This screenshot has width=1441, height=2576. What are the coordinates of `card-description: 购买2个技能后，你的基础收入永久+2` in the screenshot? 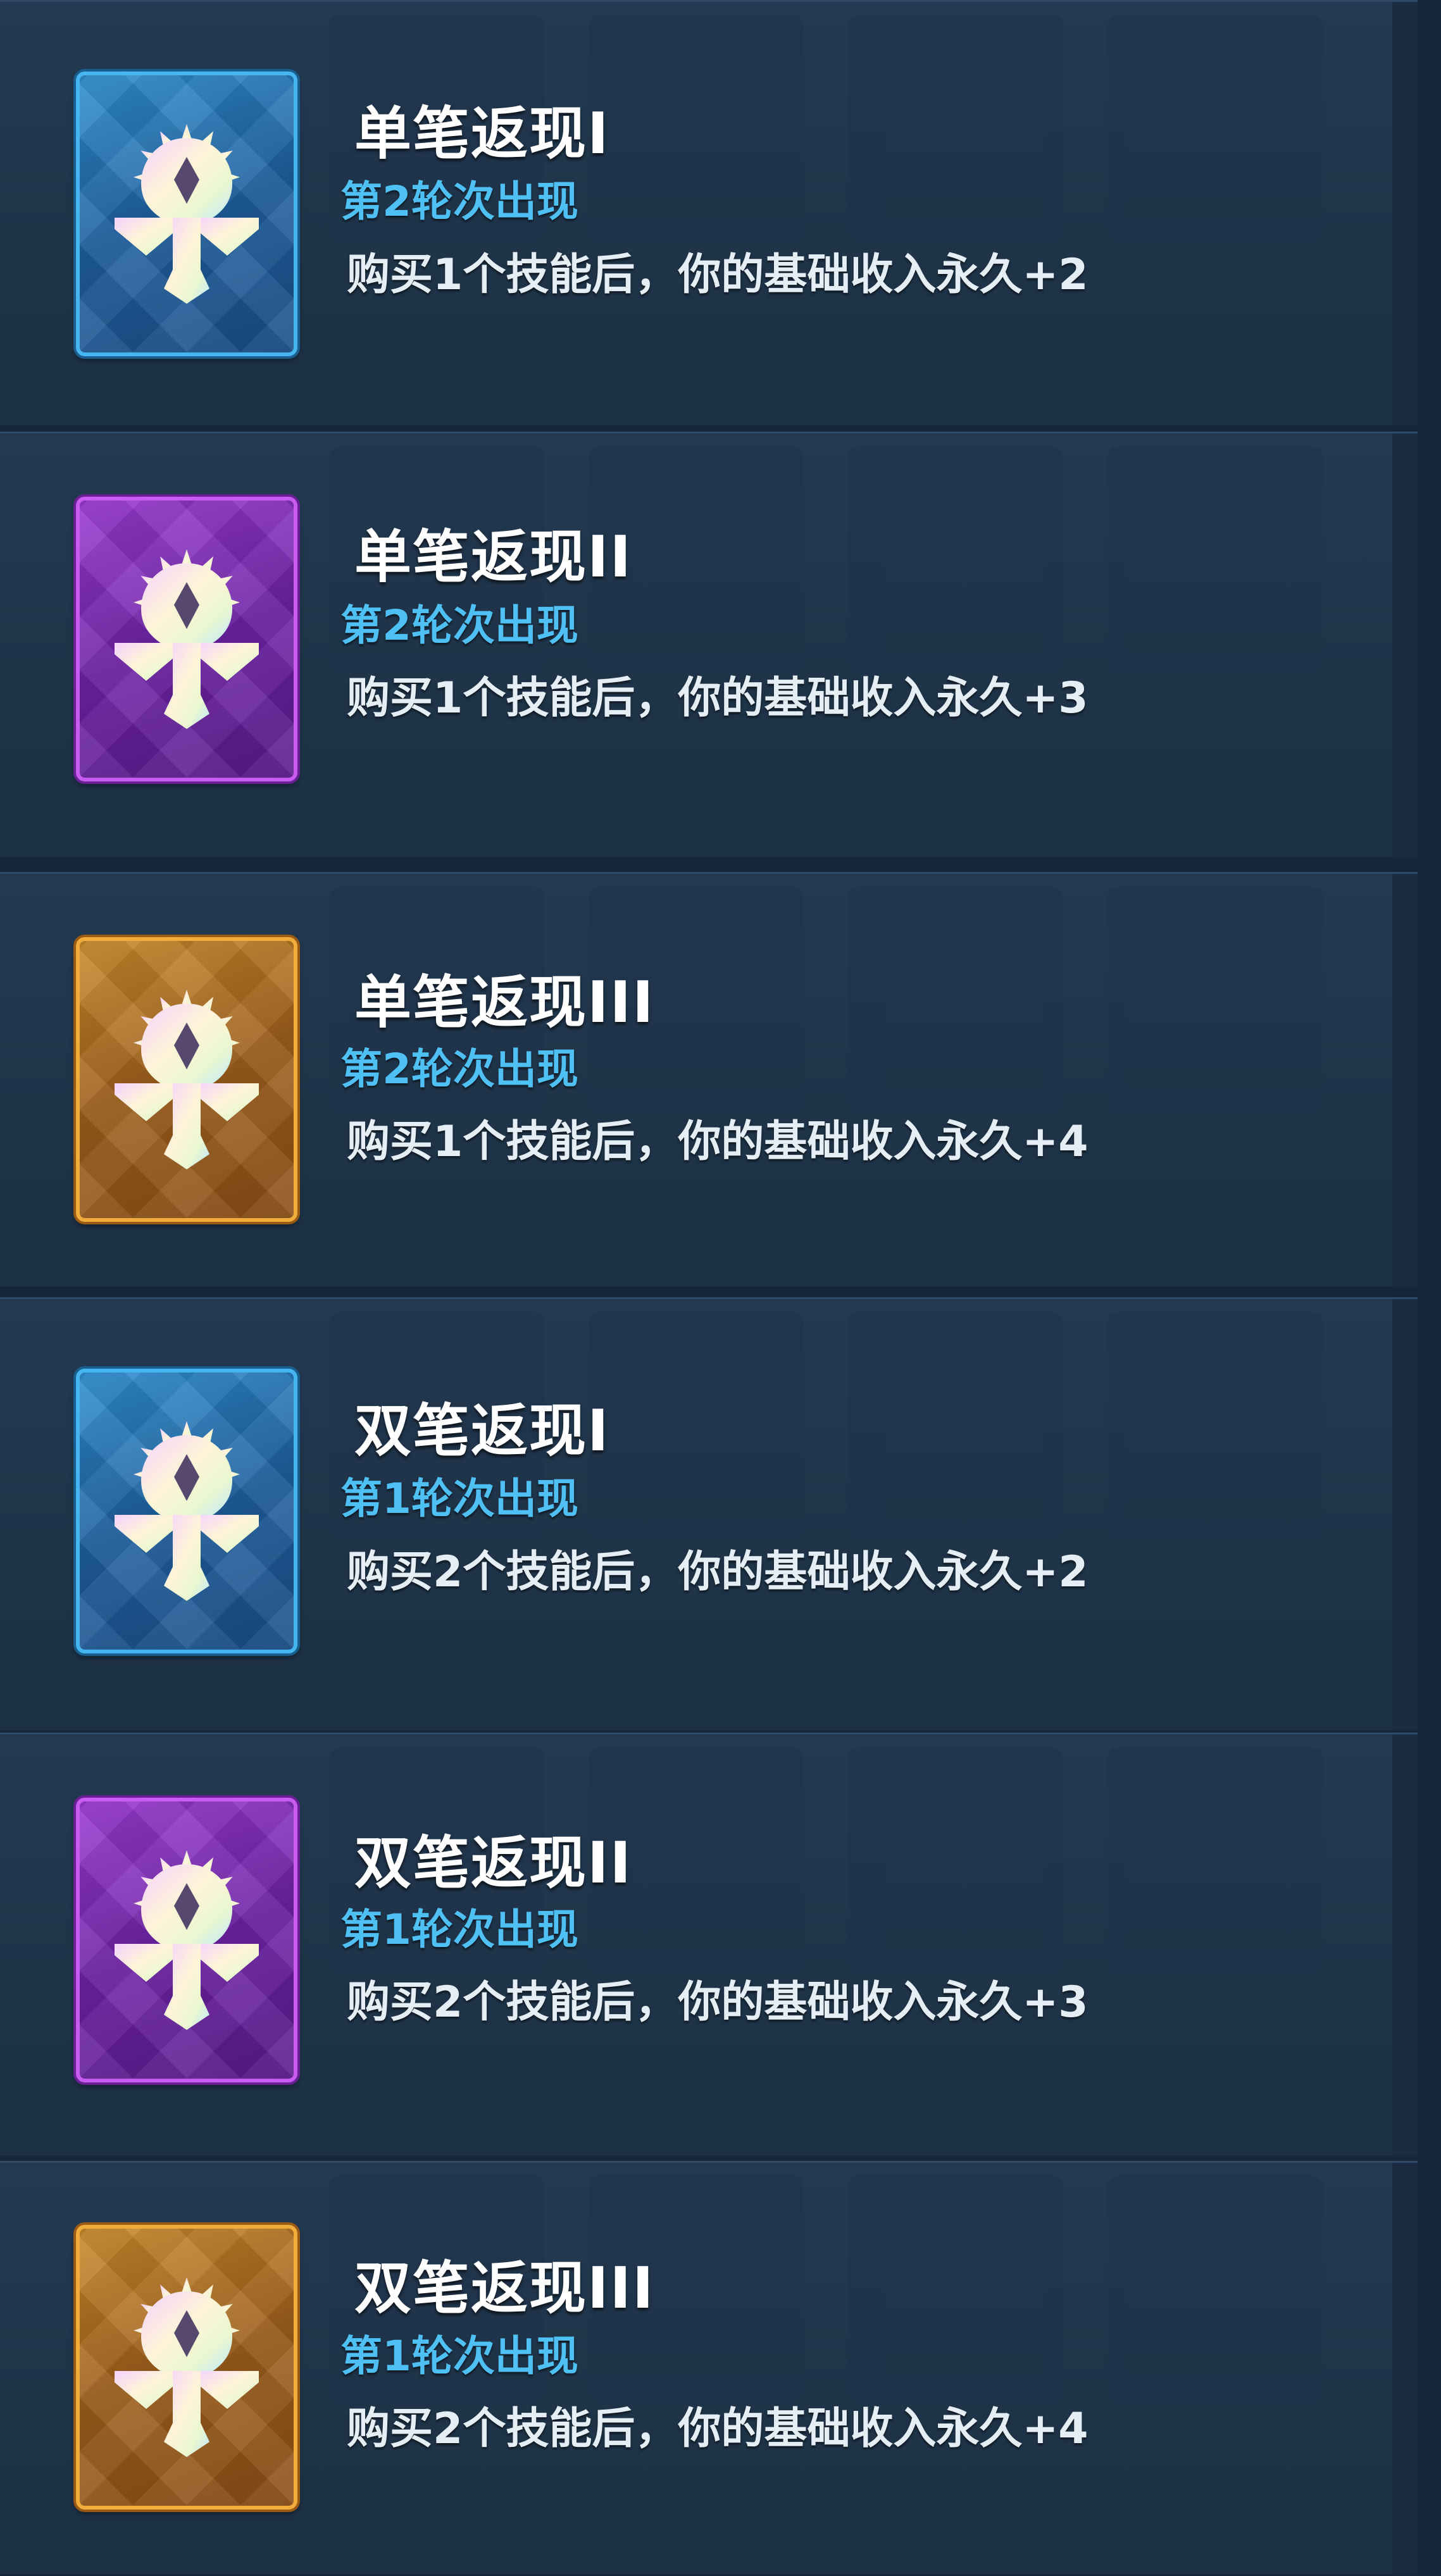 It's located at (718, 1572).